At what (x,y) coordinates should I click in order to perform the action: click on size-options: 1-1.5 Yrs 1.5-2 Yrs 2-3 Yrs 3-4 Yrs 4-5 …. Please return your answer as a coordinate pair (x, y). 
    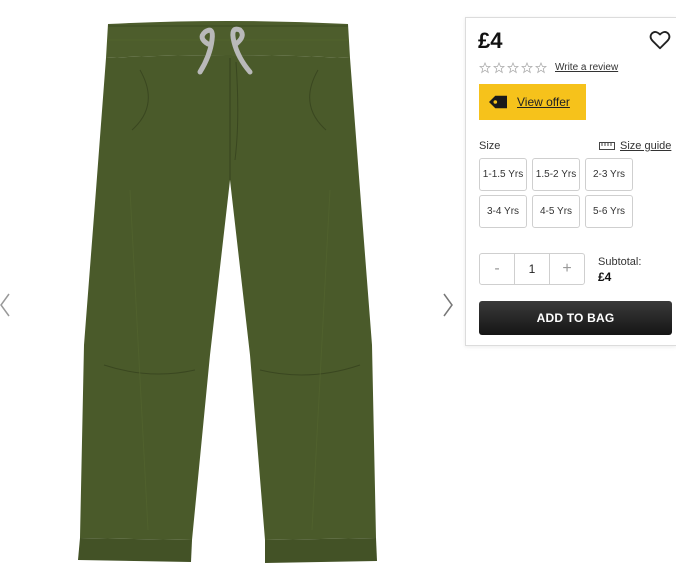
    Looking at the image, I should click on (559, 193).